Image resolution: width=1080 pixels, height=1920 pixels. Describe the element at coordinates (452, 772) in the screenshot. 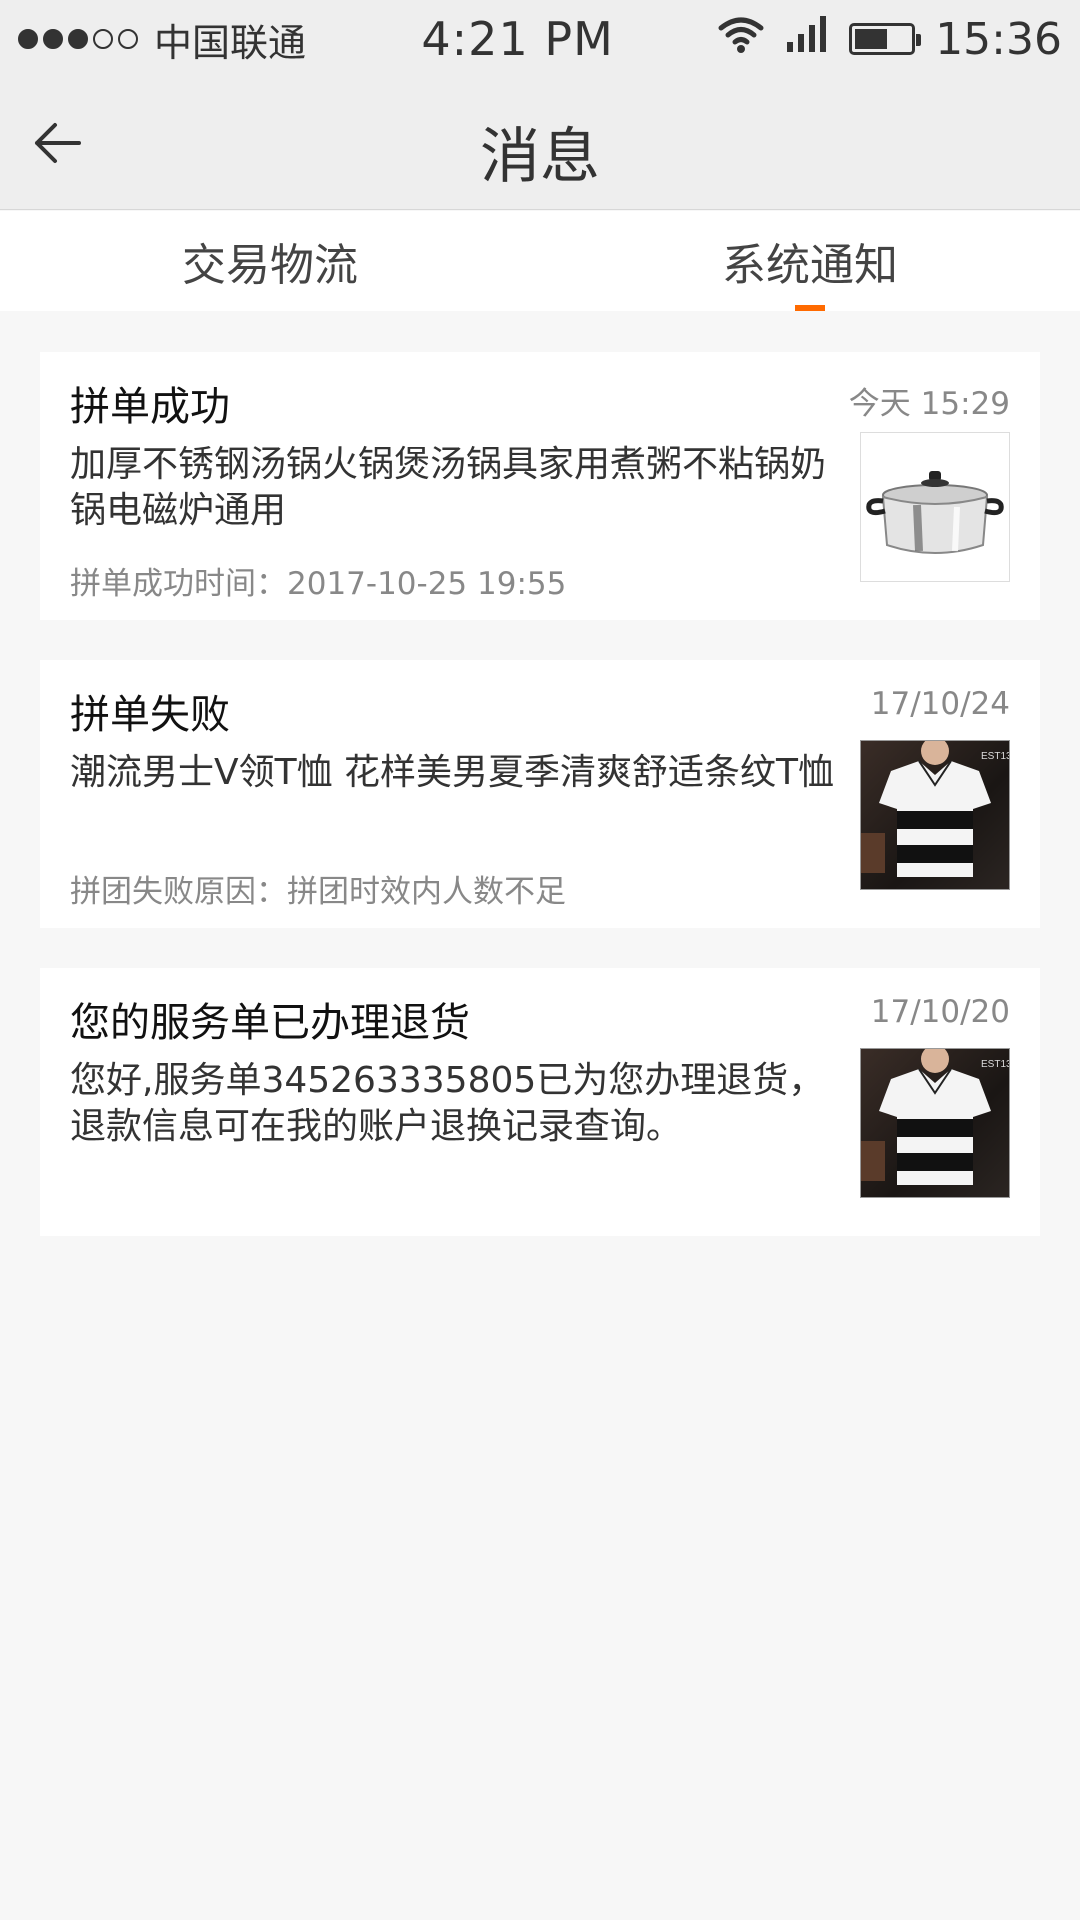

I see `message-body: 潮流男士V领T恤 花样美男夏季清爽舒适条纹T恤` at that location.